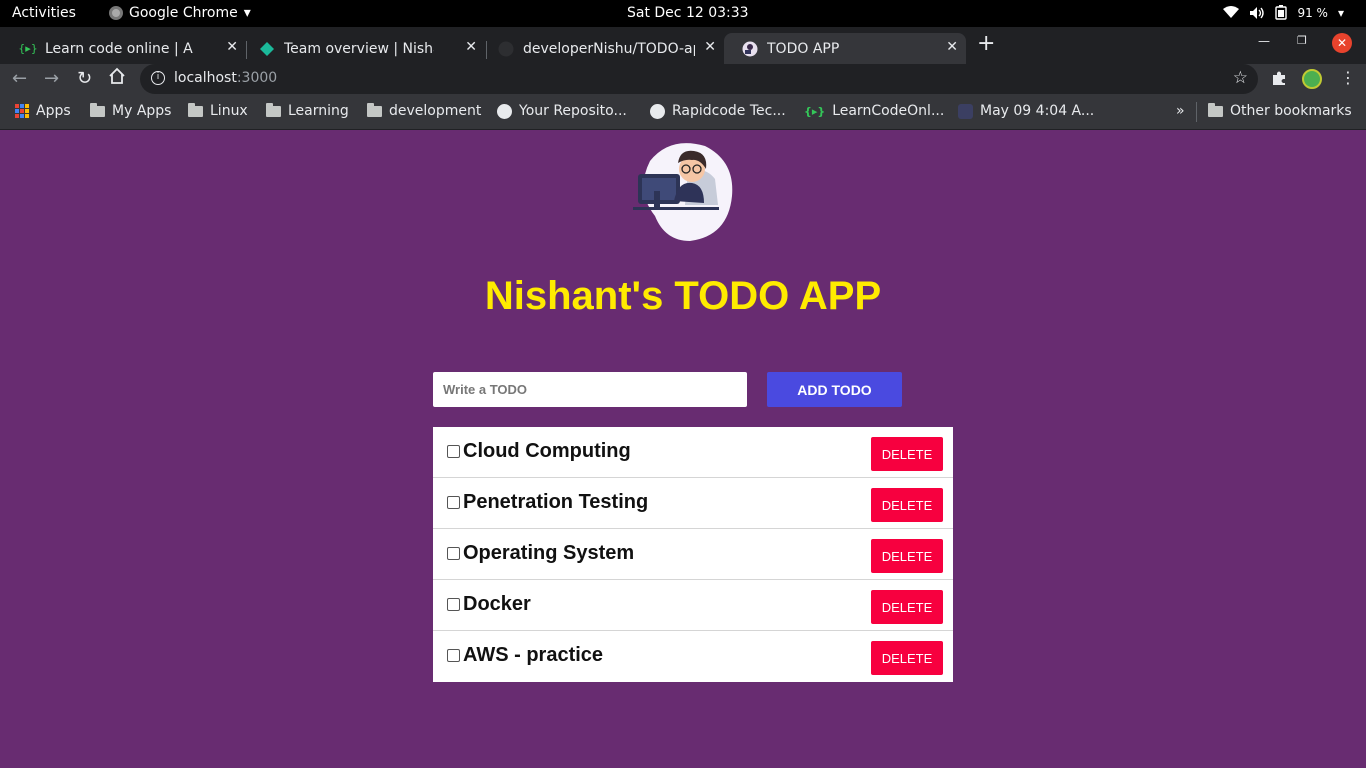 This screenshot has height=768, width=1366. I want to click on battery-percent: 91 %, so click(1312, 12).